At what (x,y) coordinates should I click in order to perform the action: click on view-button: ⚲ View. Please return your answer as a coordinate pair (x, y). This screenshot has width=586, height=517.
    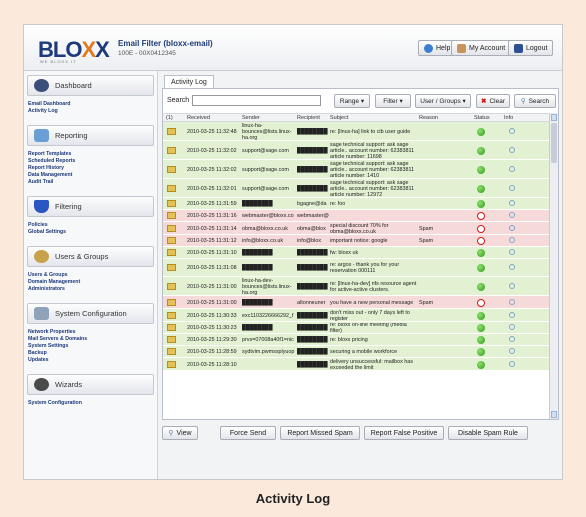
    Looking at the image, I should click on (180, 433).